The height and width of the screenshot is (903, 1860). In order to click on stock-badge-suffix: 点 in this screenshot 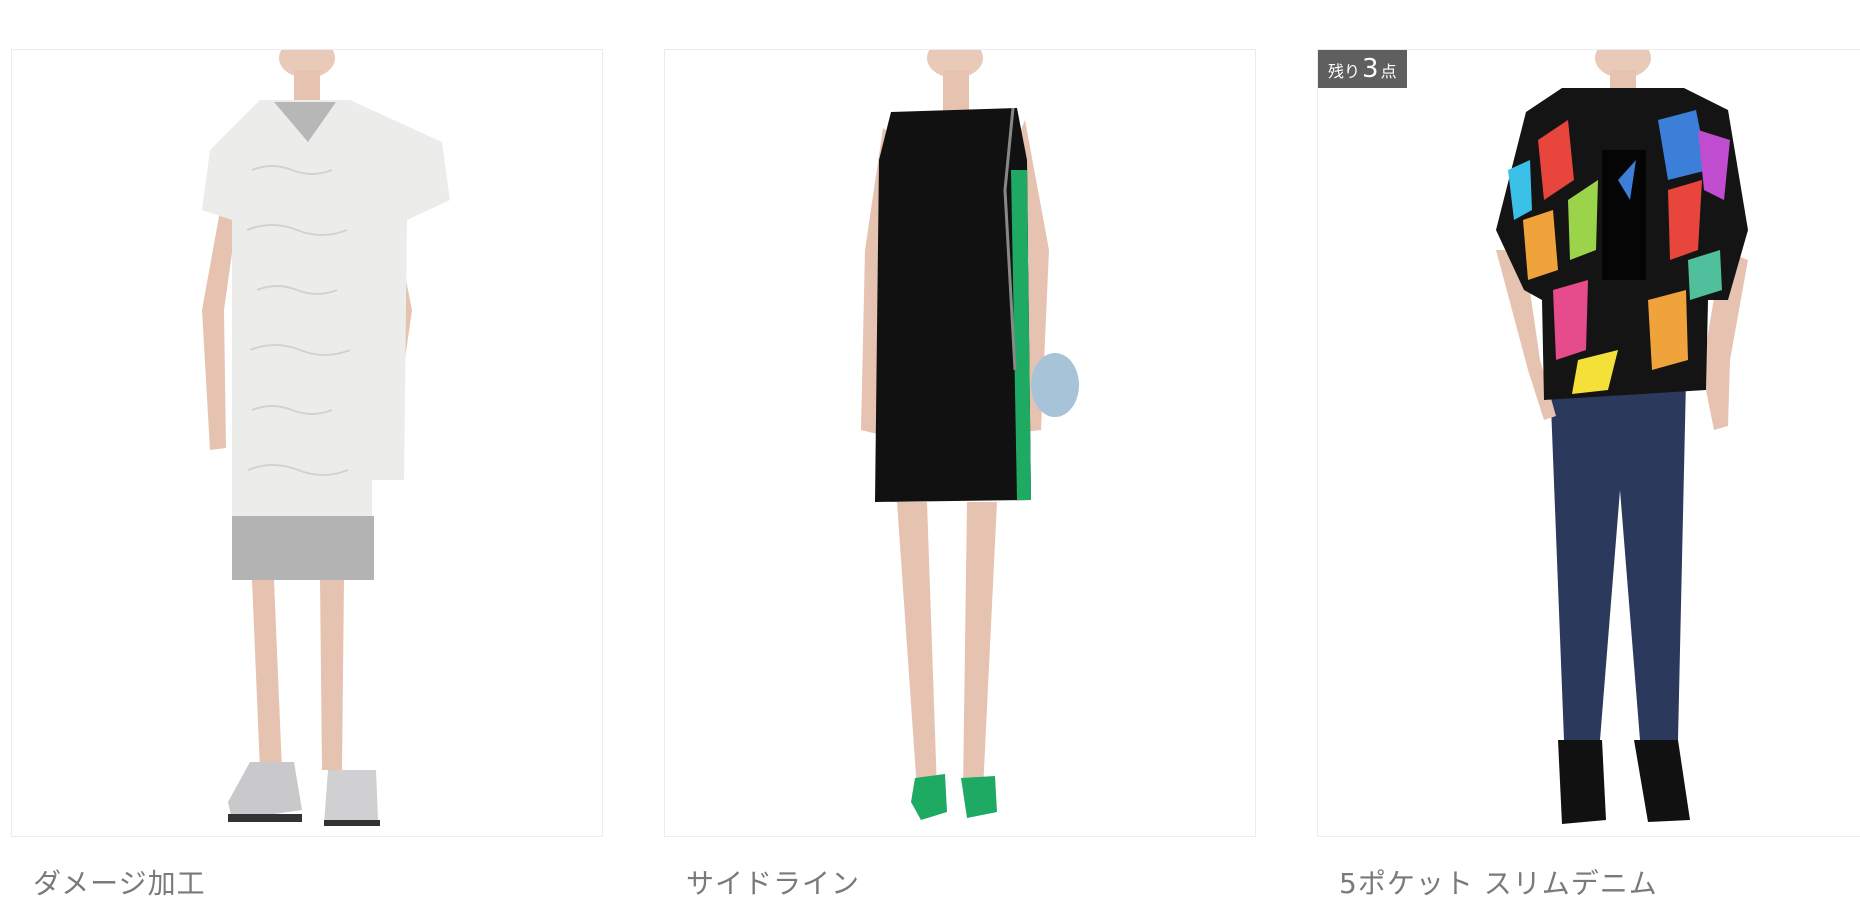, I will do `click(1388, 71)`.